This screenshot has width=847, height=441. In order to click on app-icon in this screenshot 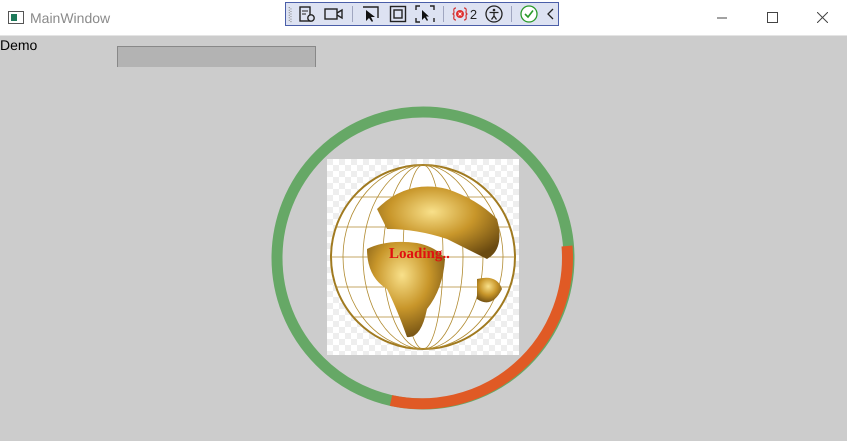, I will do `click(16, 17)`.